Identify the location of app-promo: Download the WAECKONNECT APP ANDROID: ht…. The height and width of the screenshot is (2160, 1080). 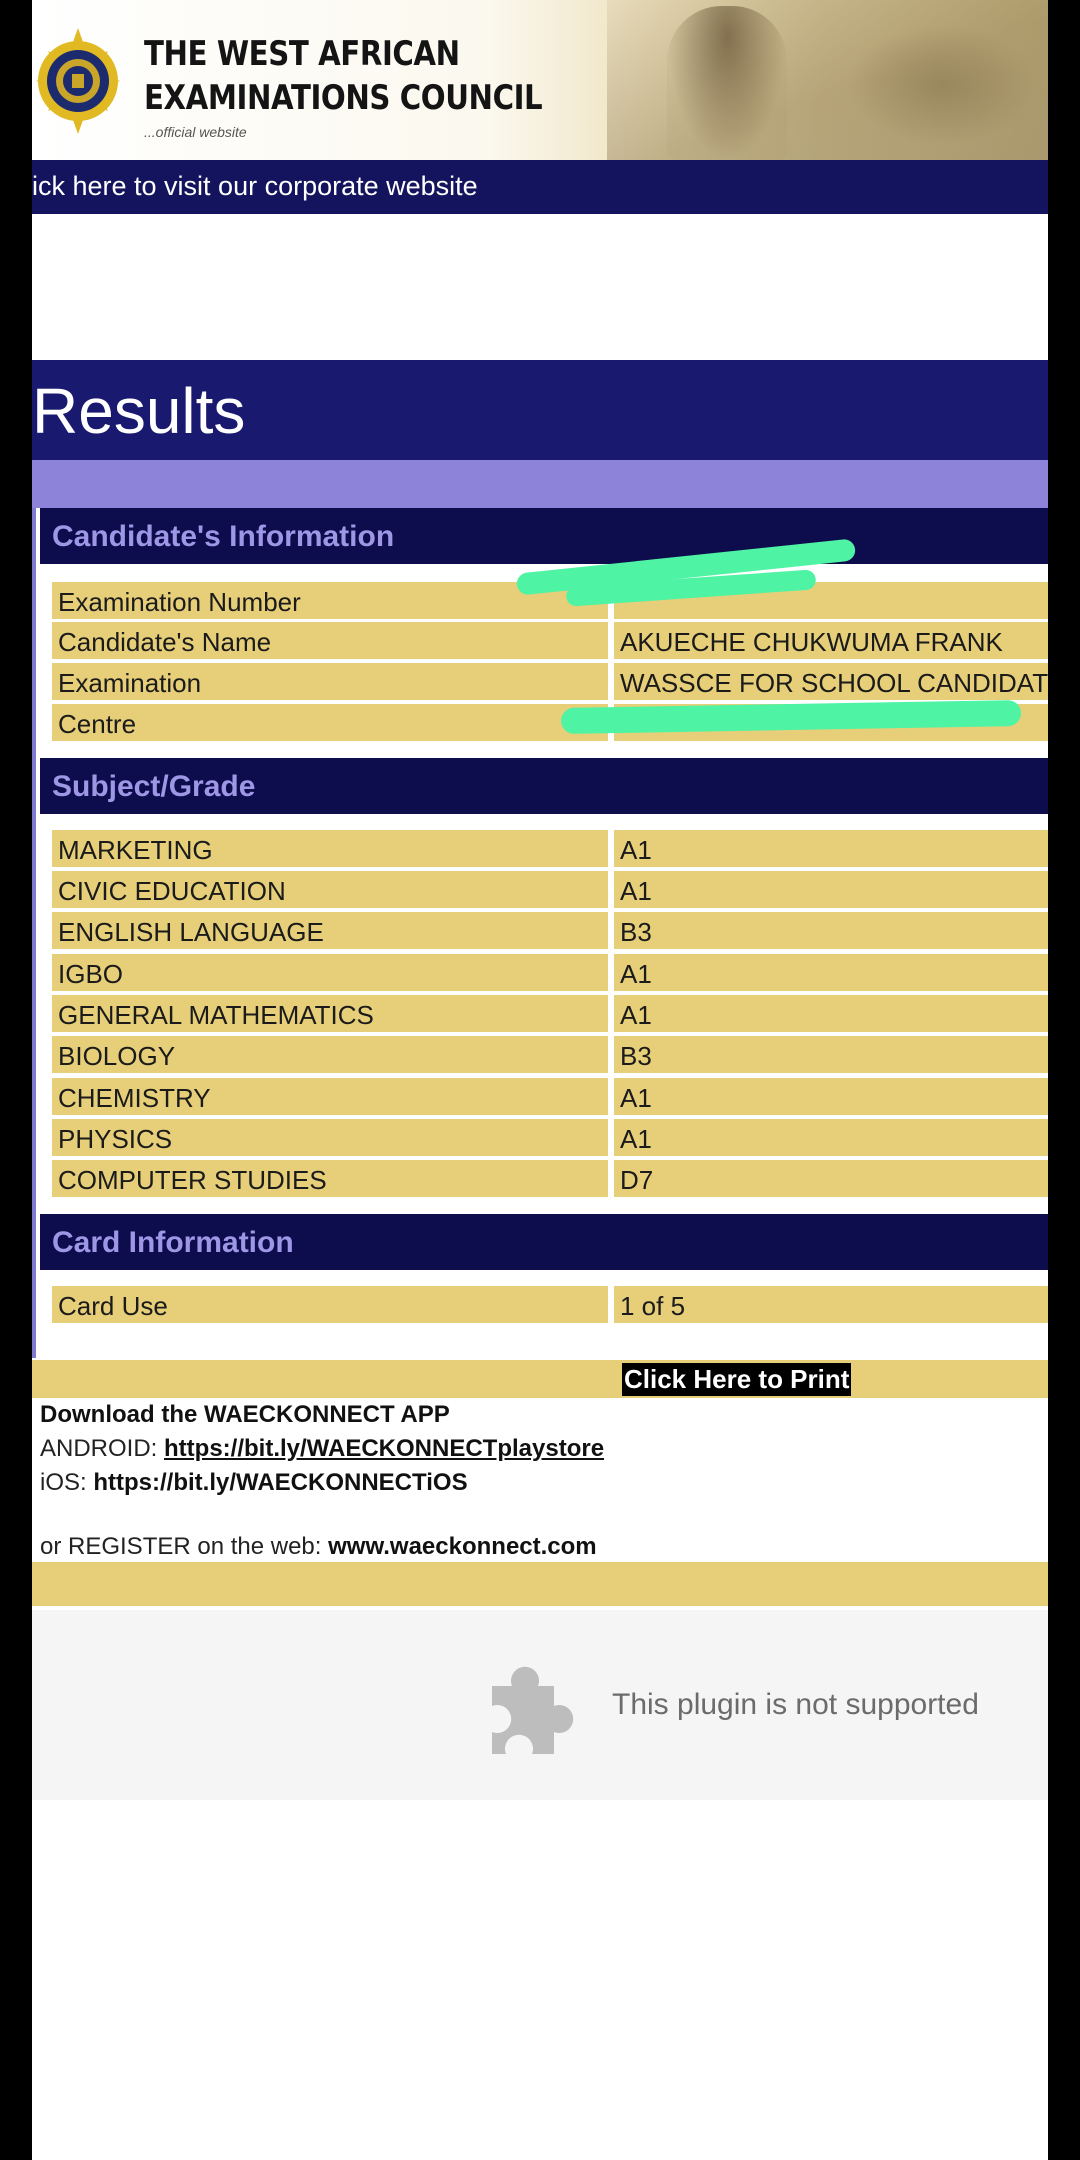
(540, 1481).